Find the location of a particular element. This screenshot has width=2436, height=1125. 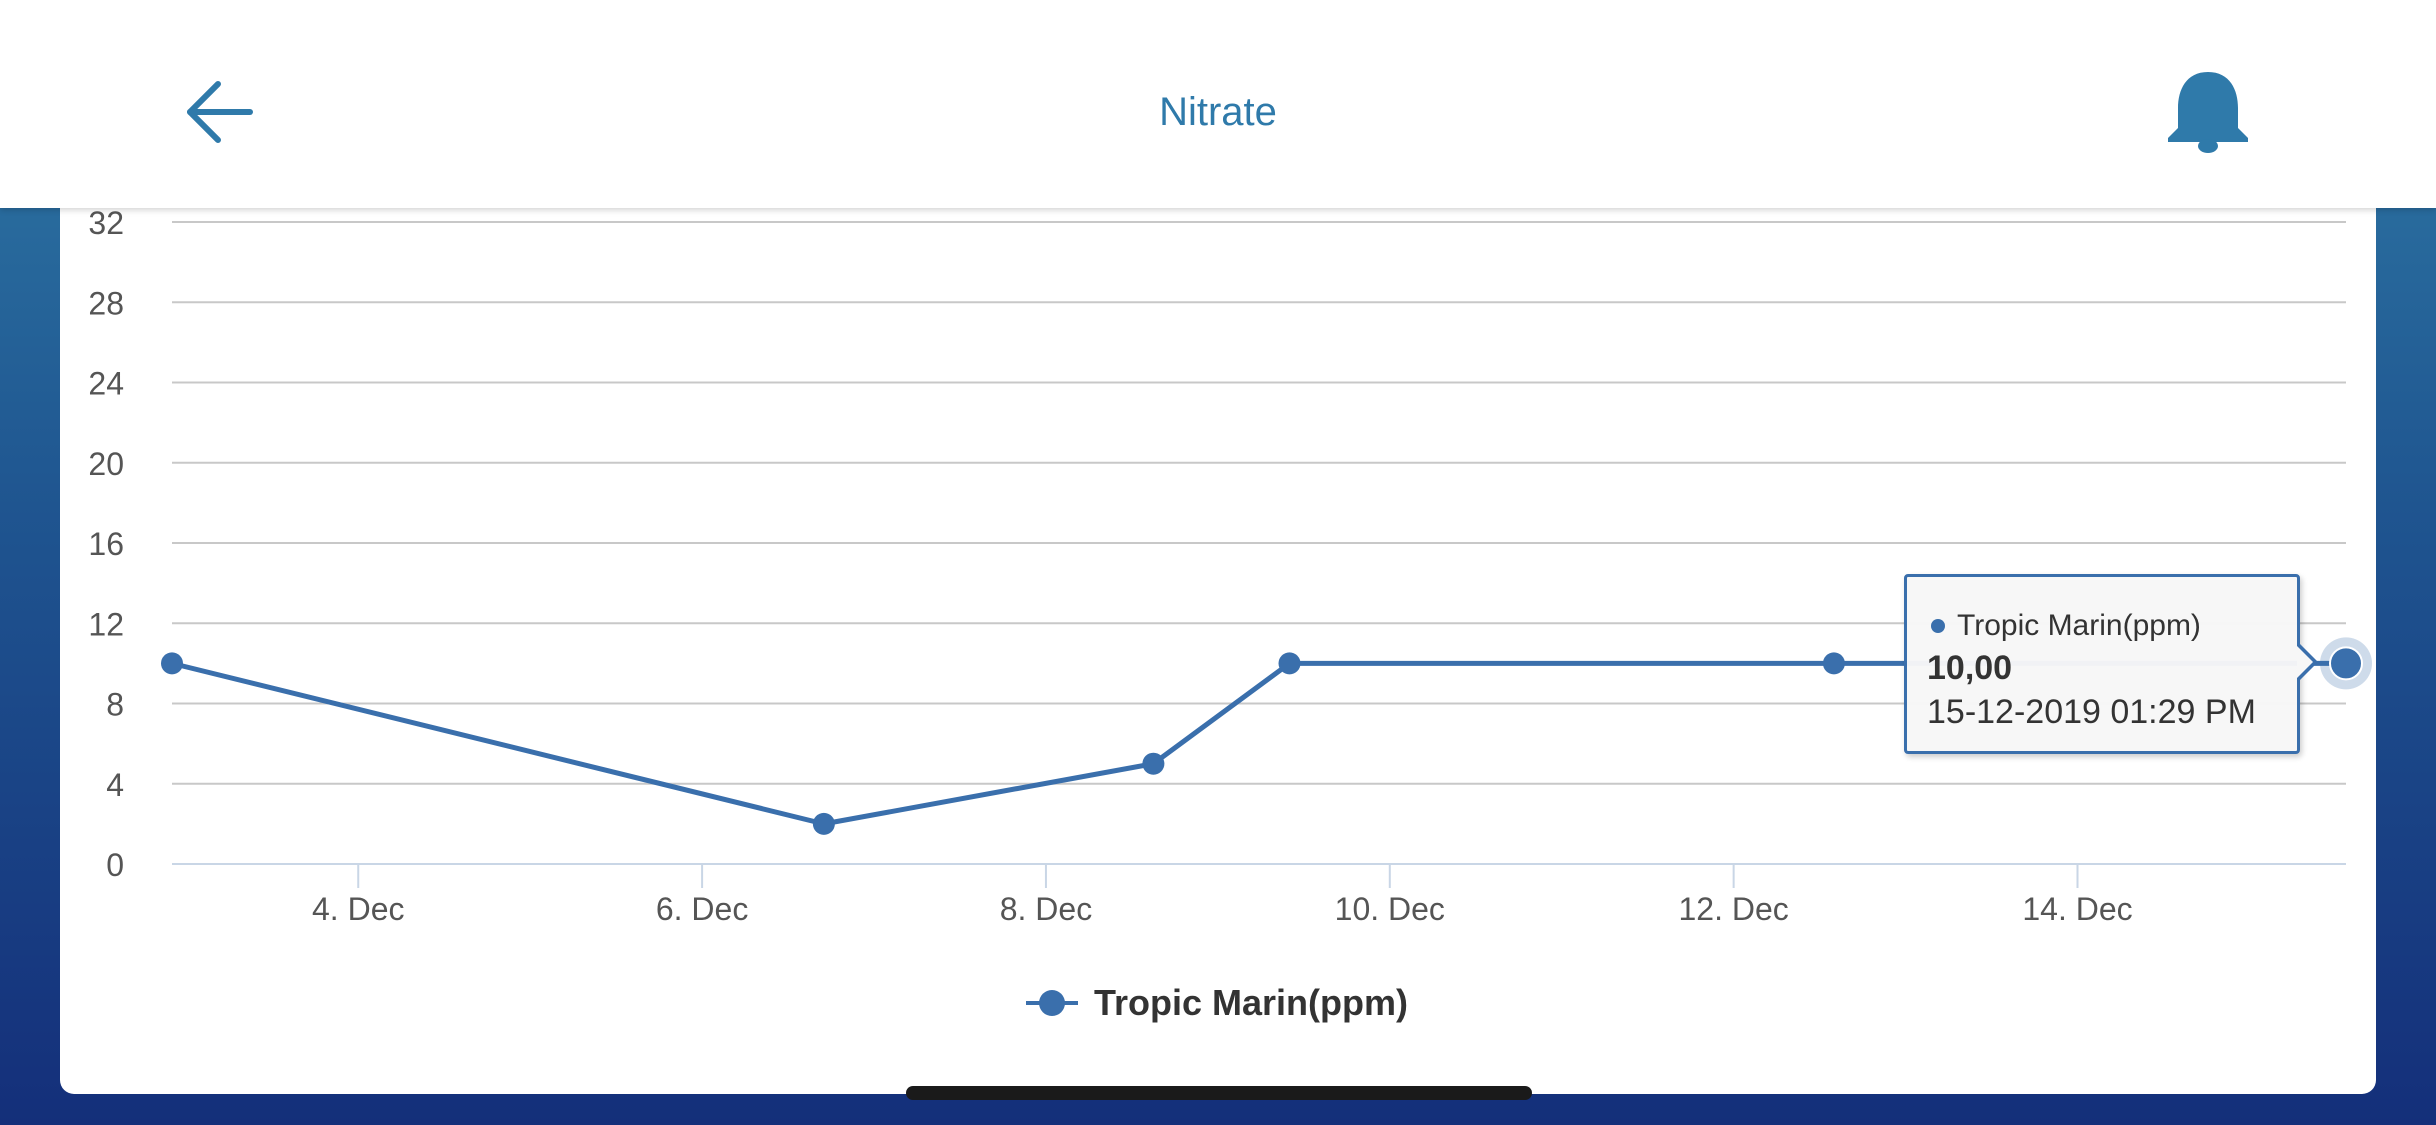

page-title: Nitrate is located at coordinates (1218, 112).